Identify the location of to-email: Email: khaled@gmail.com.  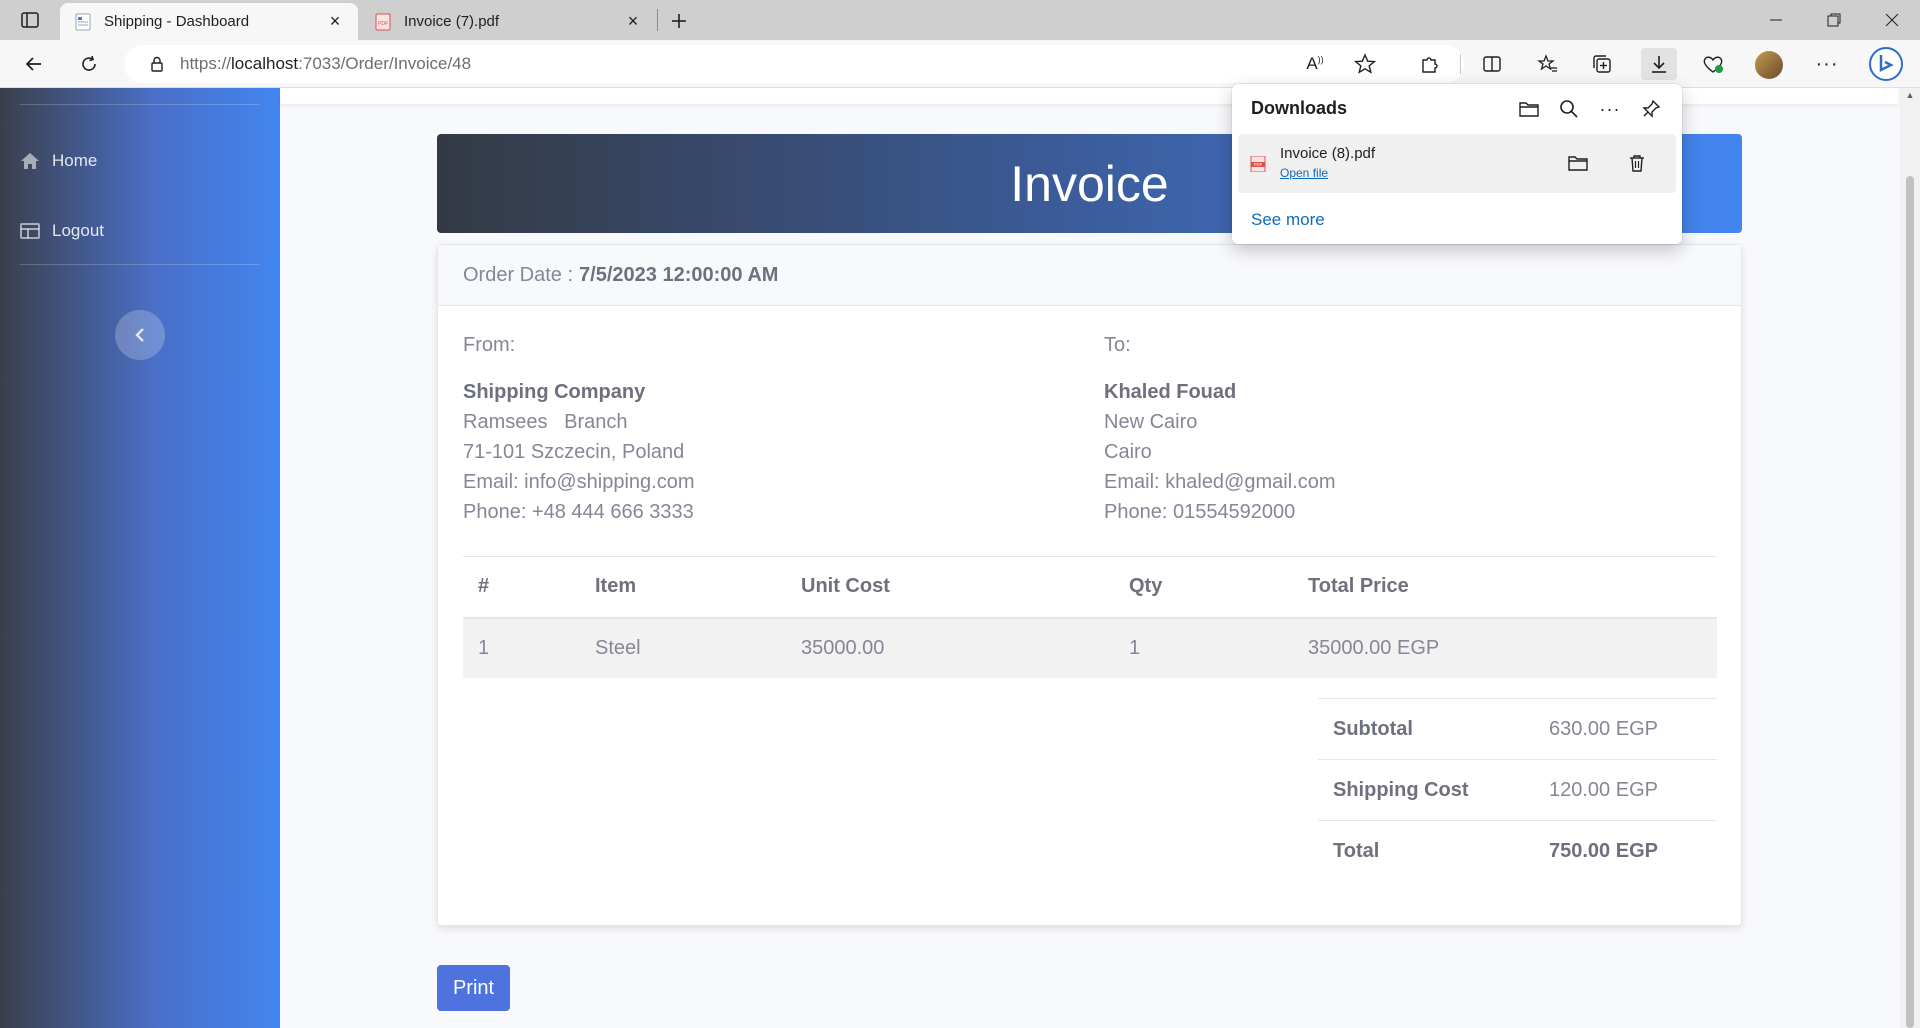
(1220, 482).